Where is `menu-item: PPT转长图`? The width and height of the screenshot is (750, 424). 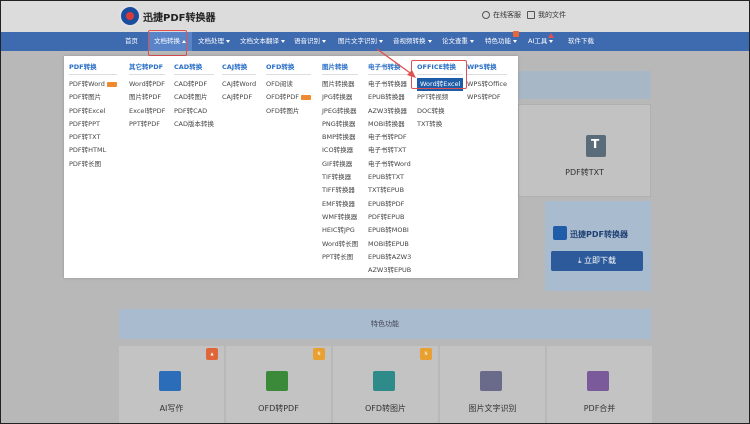
menu-item: PPT转长图 is located at coordinates (340, 257).